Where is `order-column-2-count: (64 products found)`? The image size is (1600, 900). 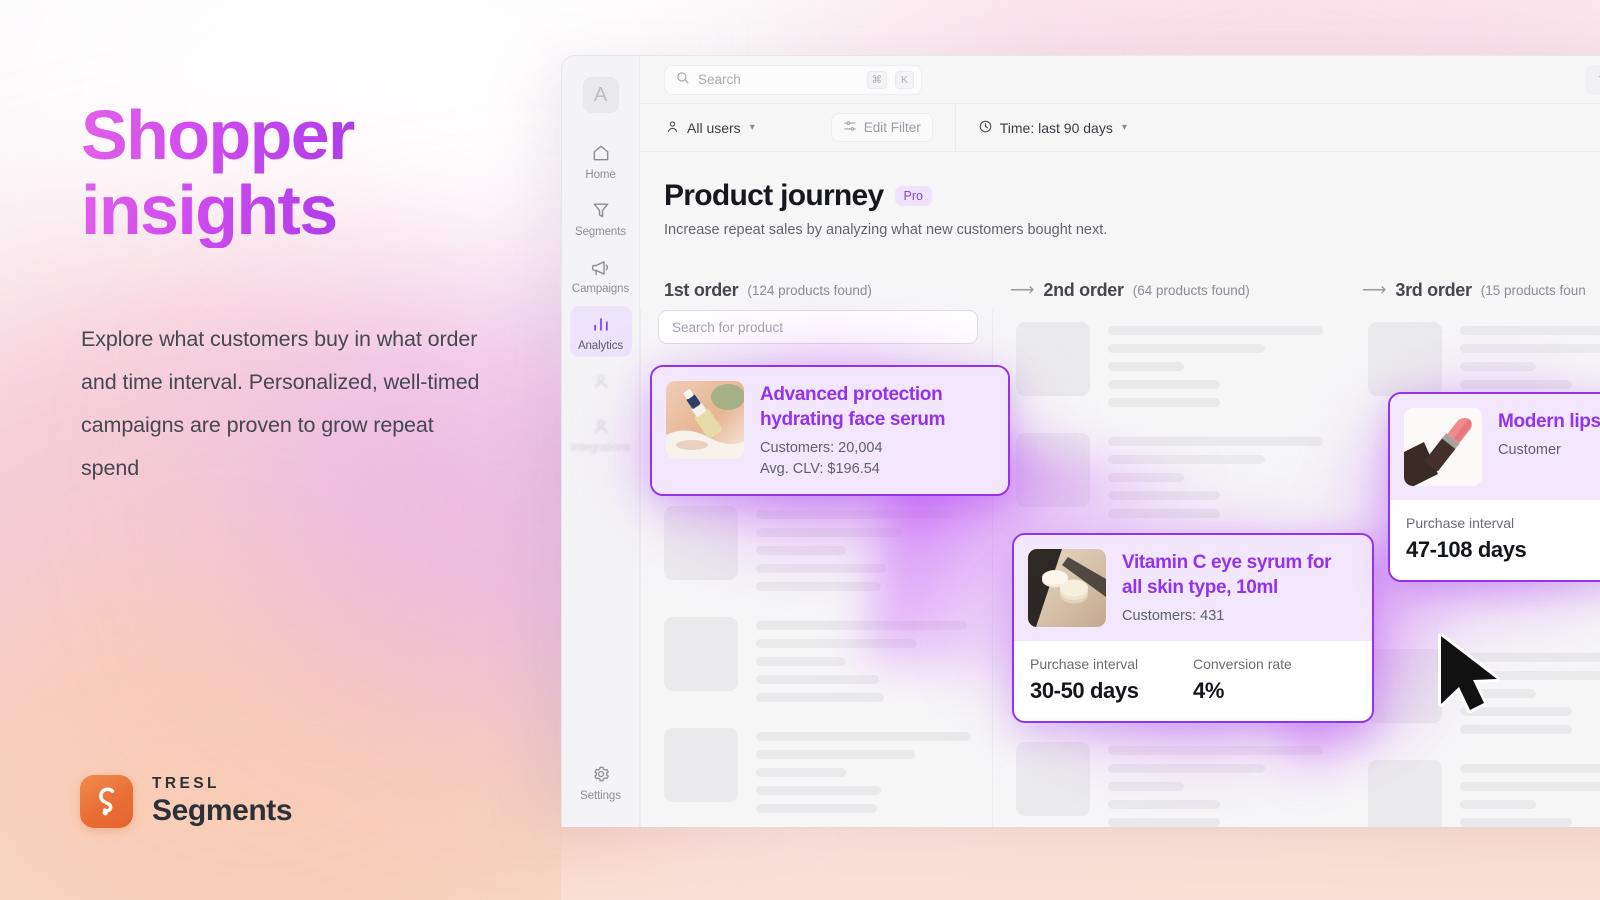 order-column-2-count: (64 products found) is located at coordinates (1191, 290).